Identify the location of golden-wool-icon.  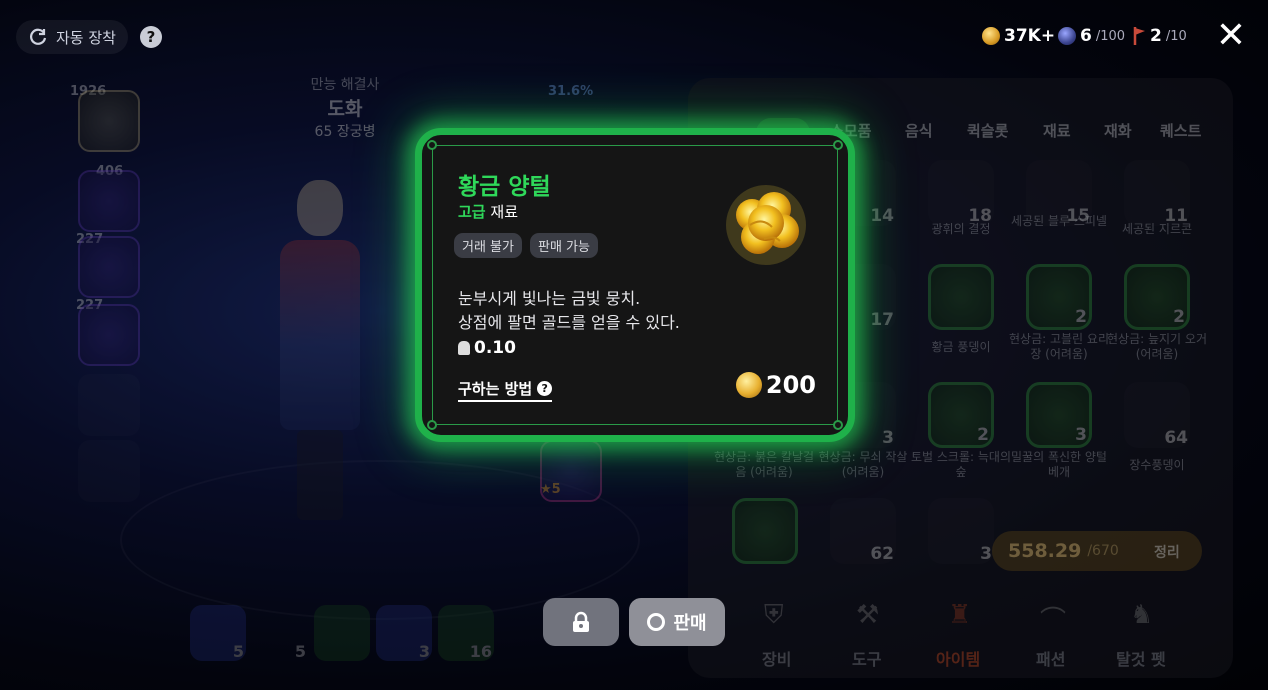
(766, 225).